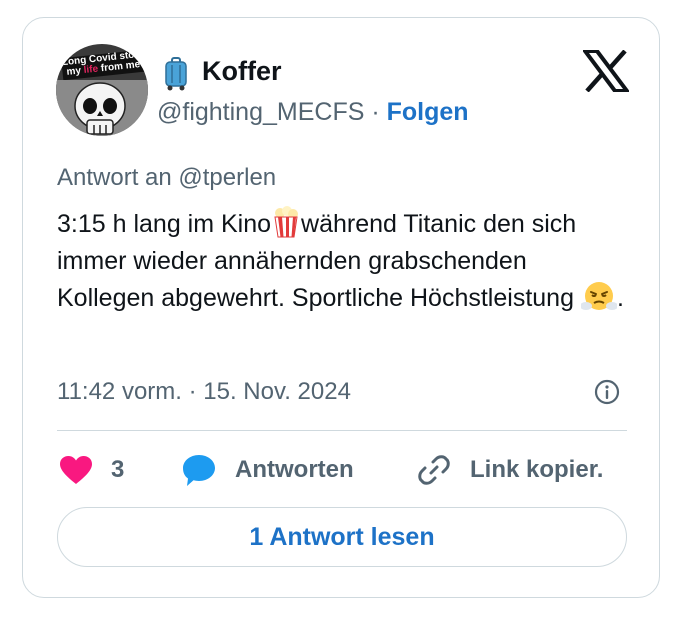  What do you see at coordinates (164, 224) in the screenshot?
I see `tweet-text-part1: 3:15 h lang im Kino` at bounding box center [164, 224].